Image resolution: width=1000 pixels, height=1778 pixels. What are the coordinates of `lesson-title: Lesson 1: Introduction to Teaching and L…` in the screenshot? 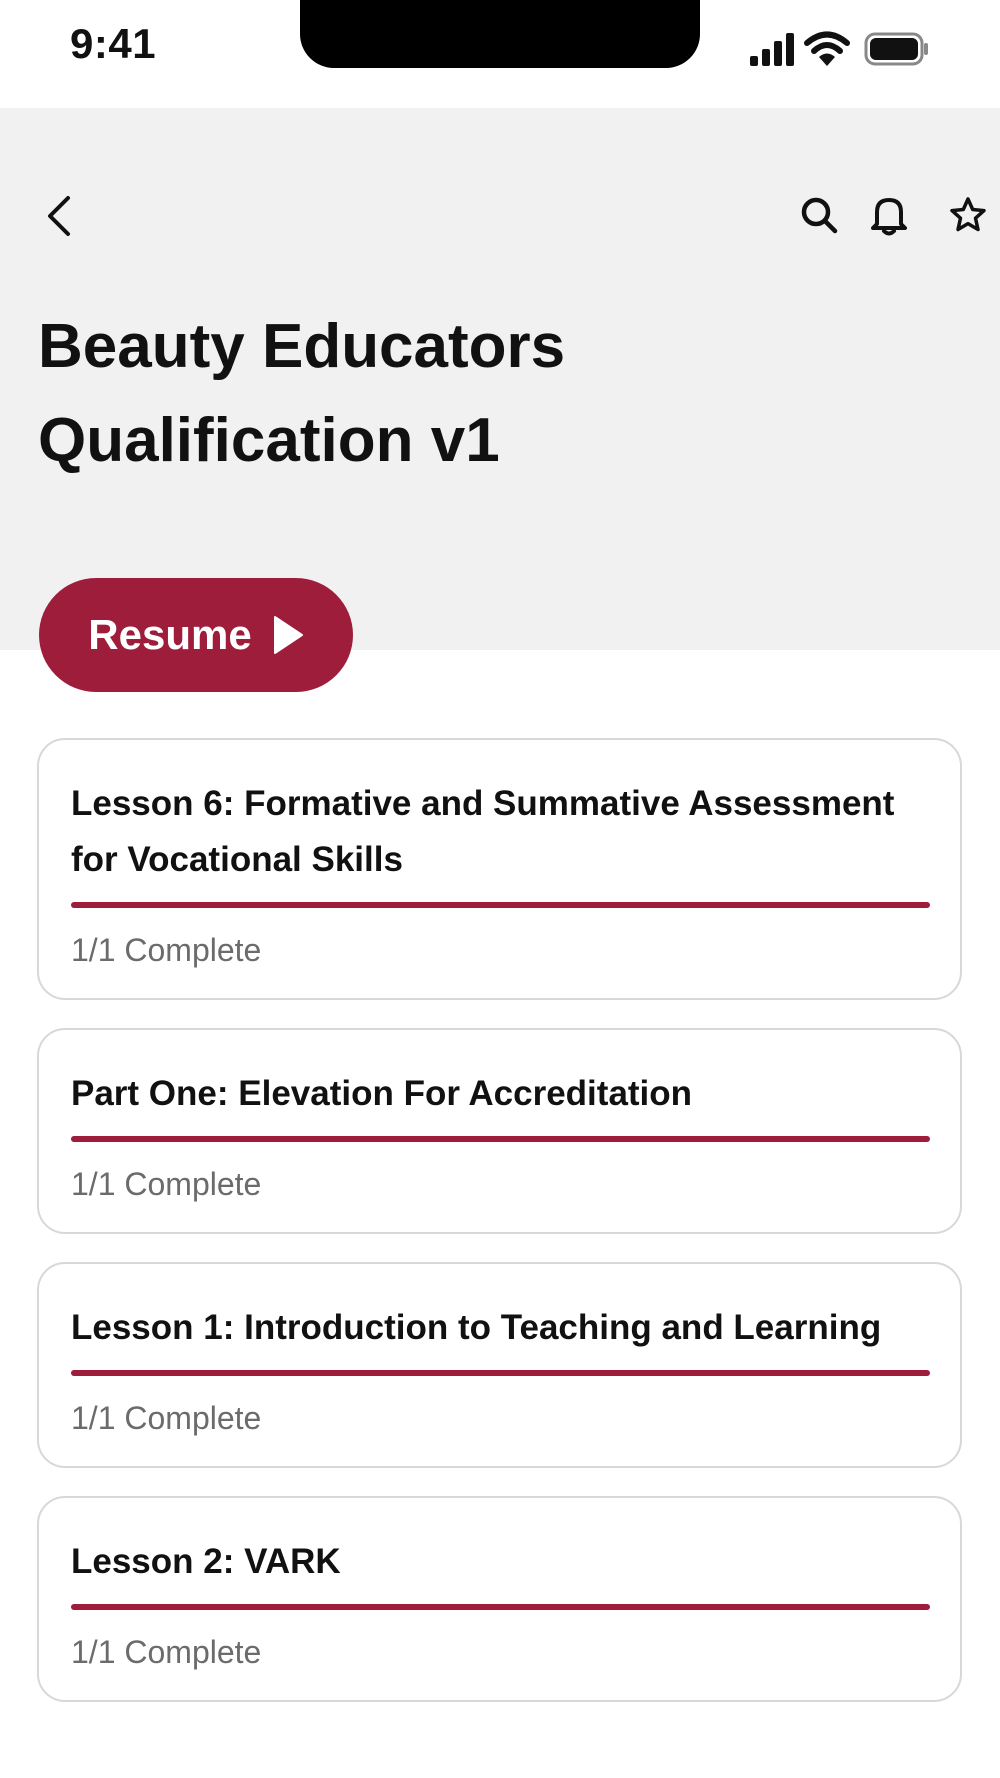 It's located at (476, 1327).